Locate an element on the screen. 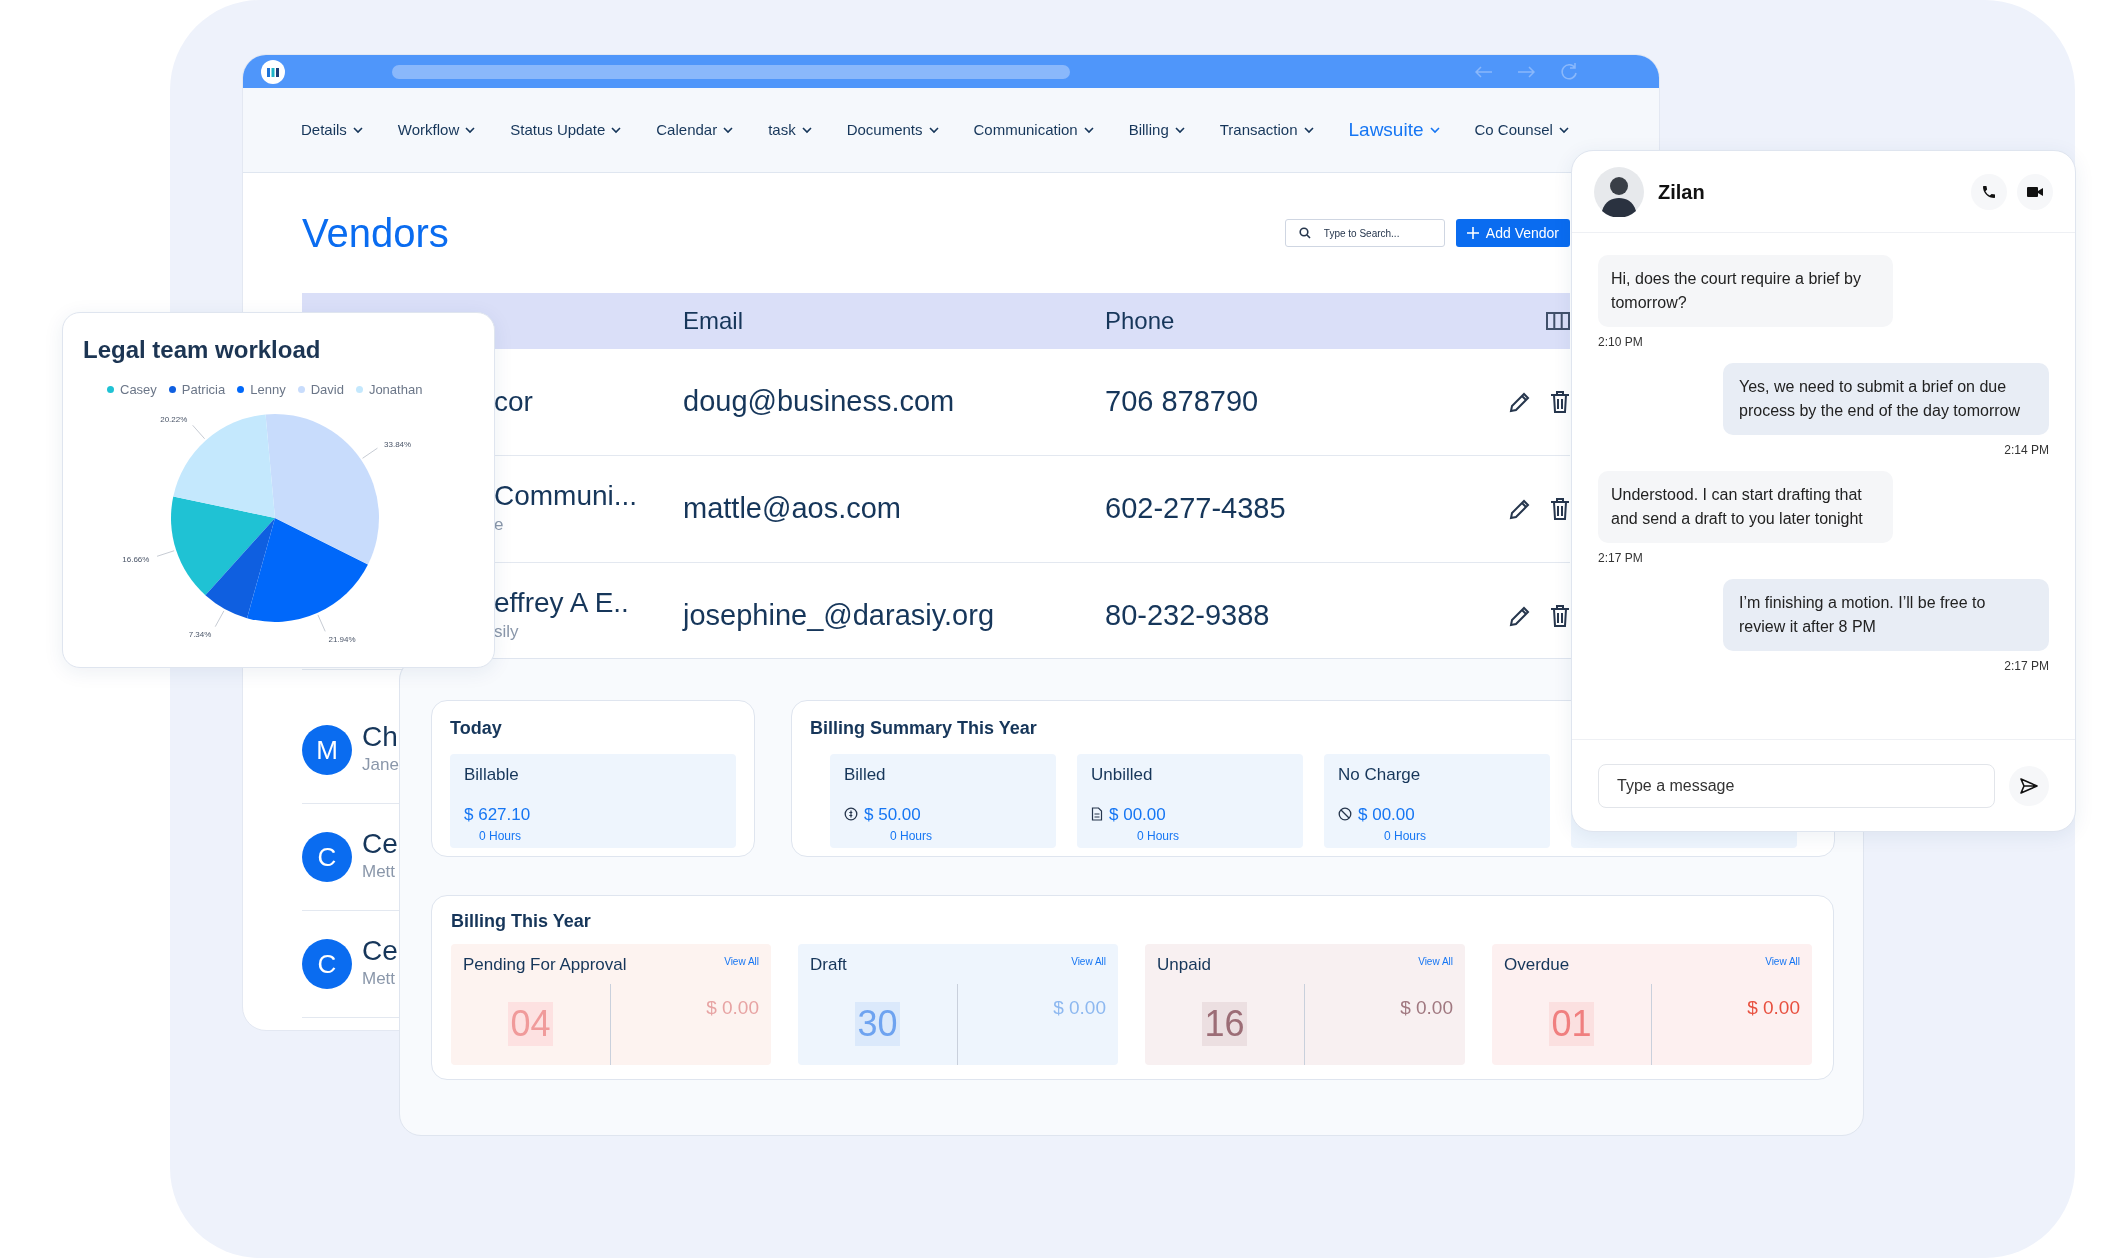 This screenshot has height=1258, width=2107. call-button is located at coordinates (1989, 191).